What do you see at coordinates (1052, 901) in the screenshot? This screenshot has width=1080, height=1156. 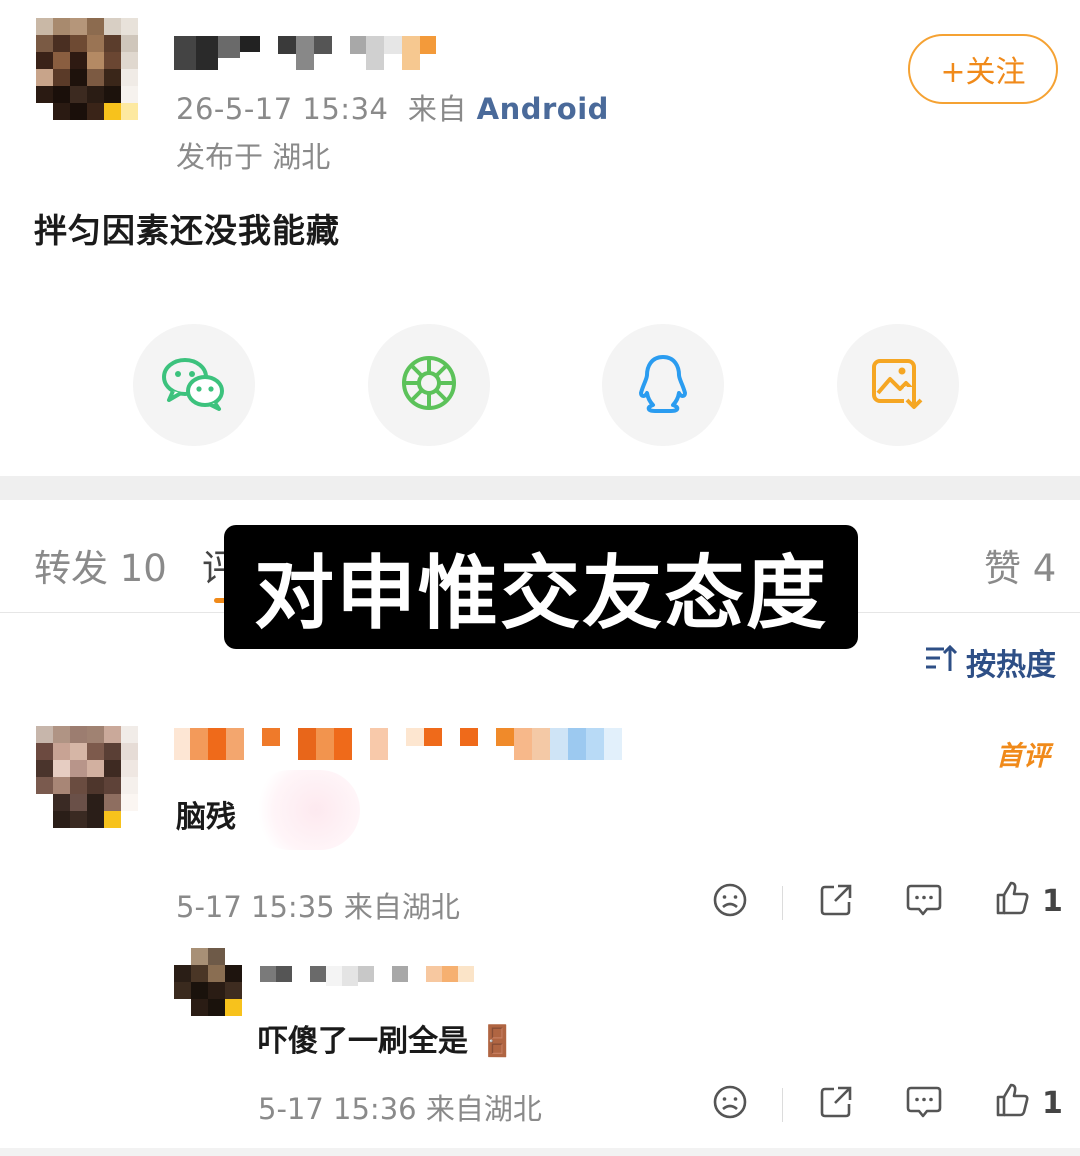 I see `like-count: 1` at bounding box center [1052, 901].